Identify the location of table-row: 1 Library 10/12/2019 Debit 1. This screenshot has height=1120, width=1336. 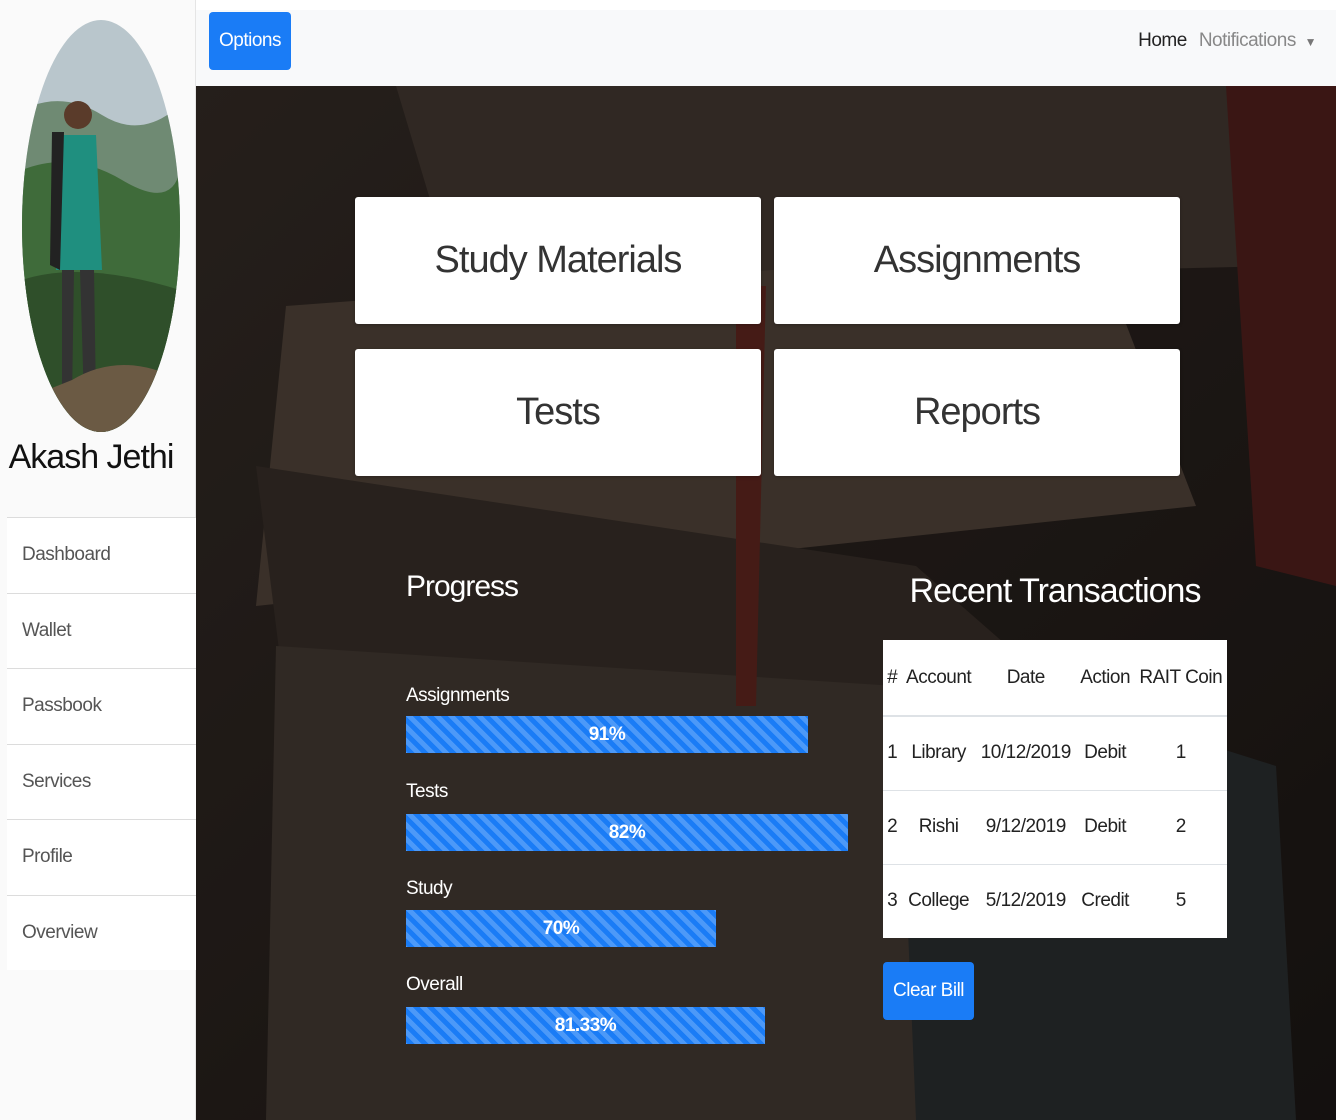
(1055, 752).